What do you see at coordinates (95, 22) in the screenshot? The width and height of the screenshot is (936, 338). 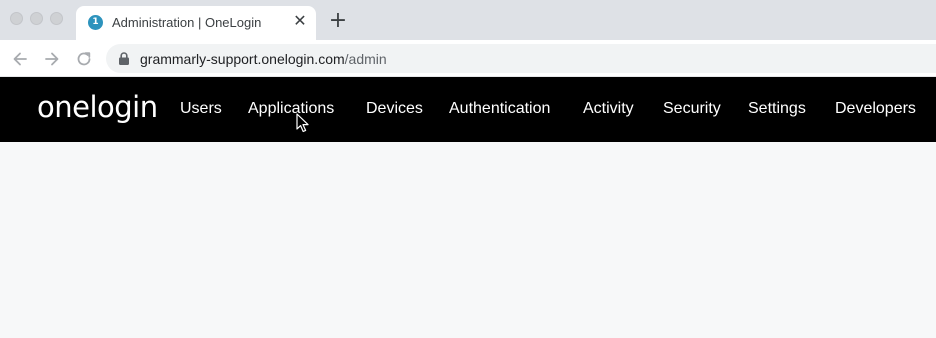 I see `onelogin-favicon-icon: 1` at bounding box center [95, 22].